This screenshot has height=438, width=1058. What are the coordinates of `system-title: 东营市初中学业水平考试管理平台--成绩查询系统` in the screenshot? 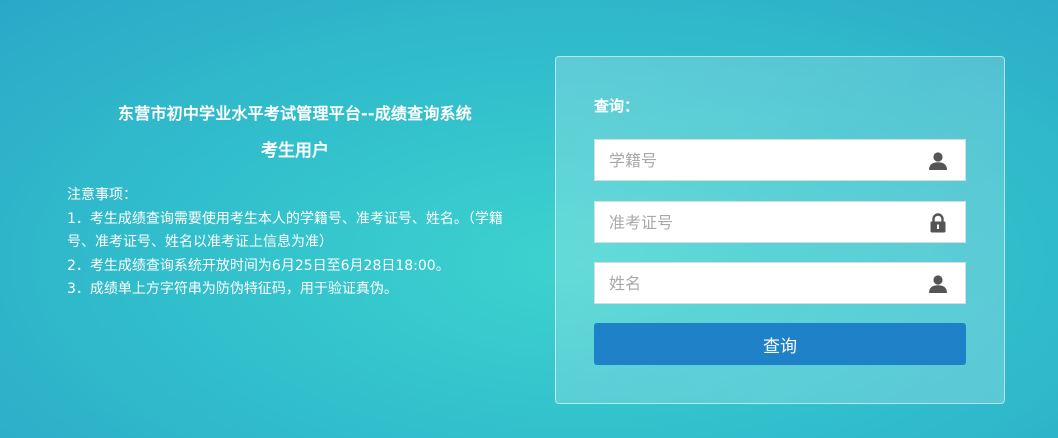 It's located at (295, 113).